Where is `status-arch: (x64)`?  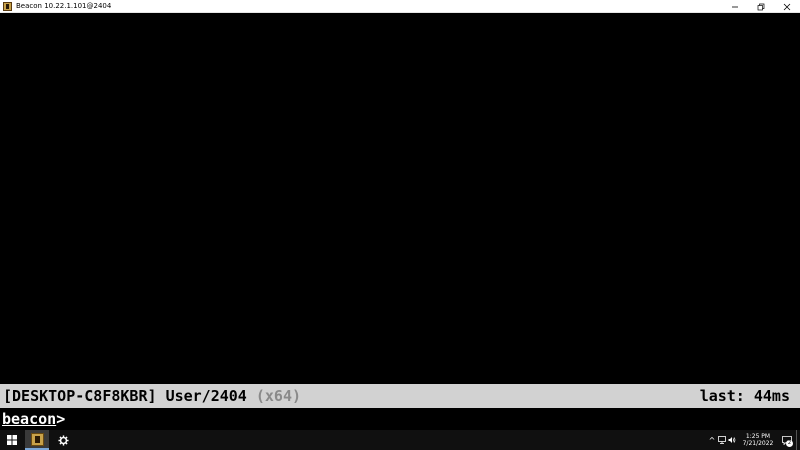
status-arch: (x64) is located at coordinates (278, 396).